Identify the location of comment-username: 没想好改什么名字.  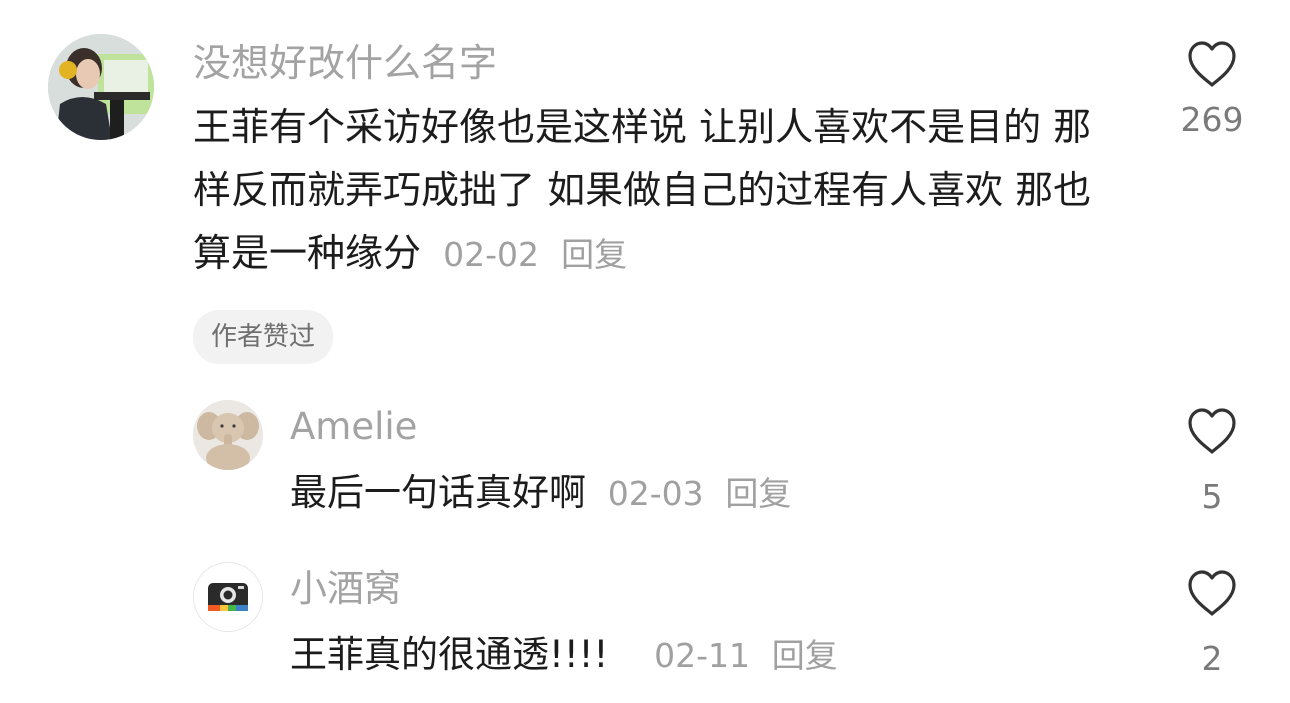
(345, 63).